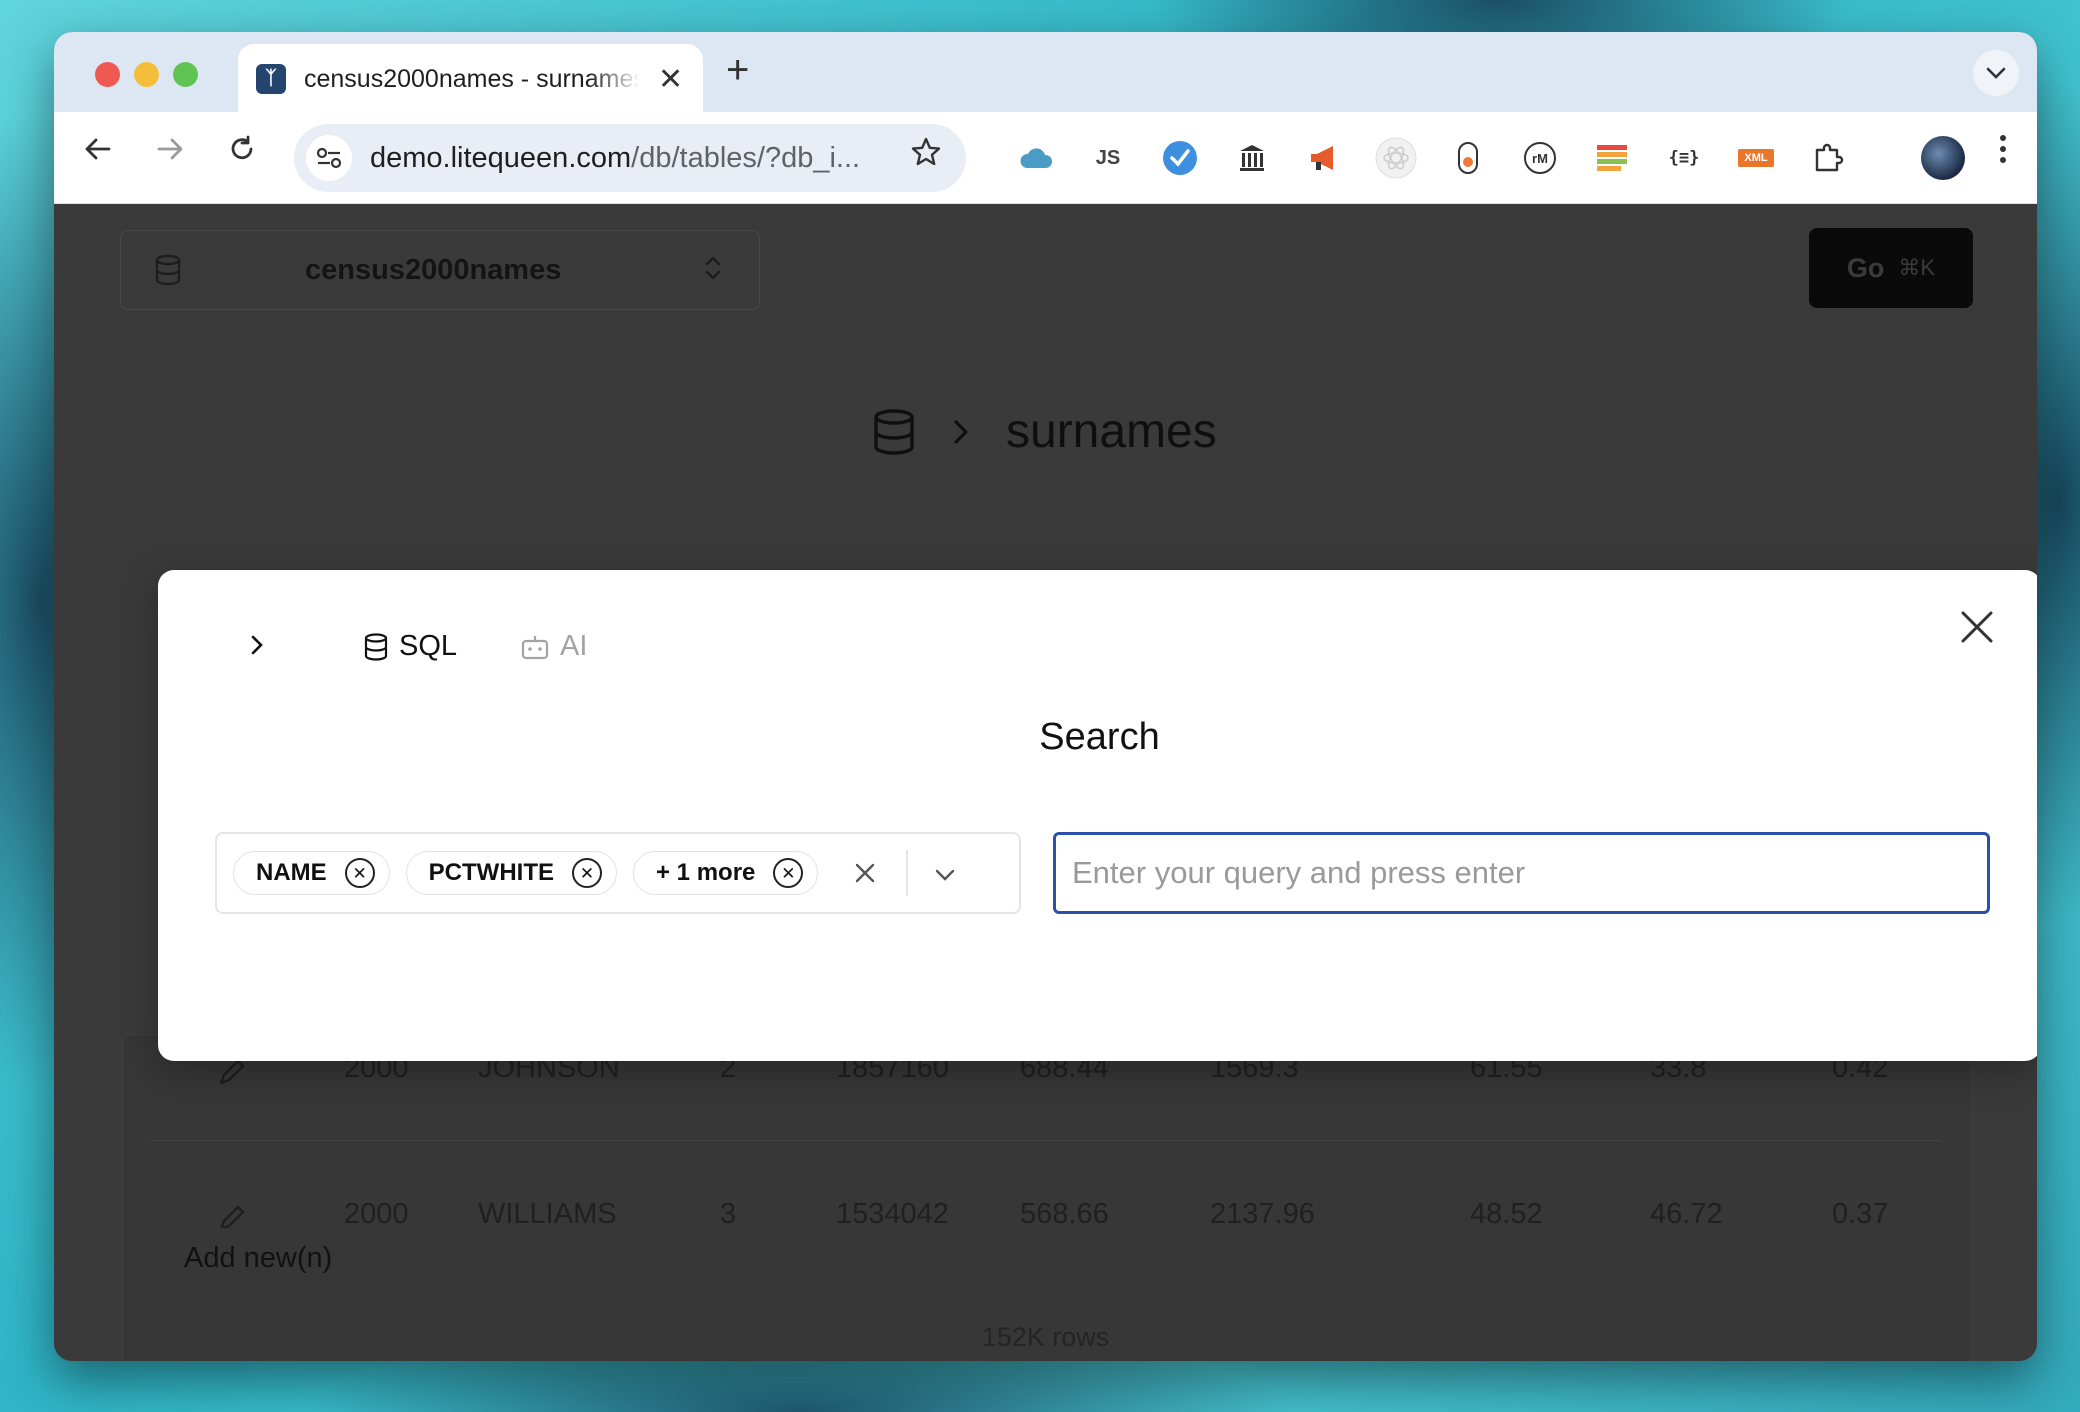 This screenshot has height=1412, width=2080. Describe the element at coordinates (1111, 431) in the screenshot. I see `page-title: surnames` at that location.